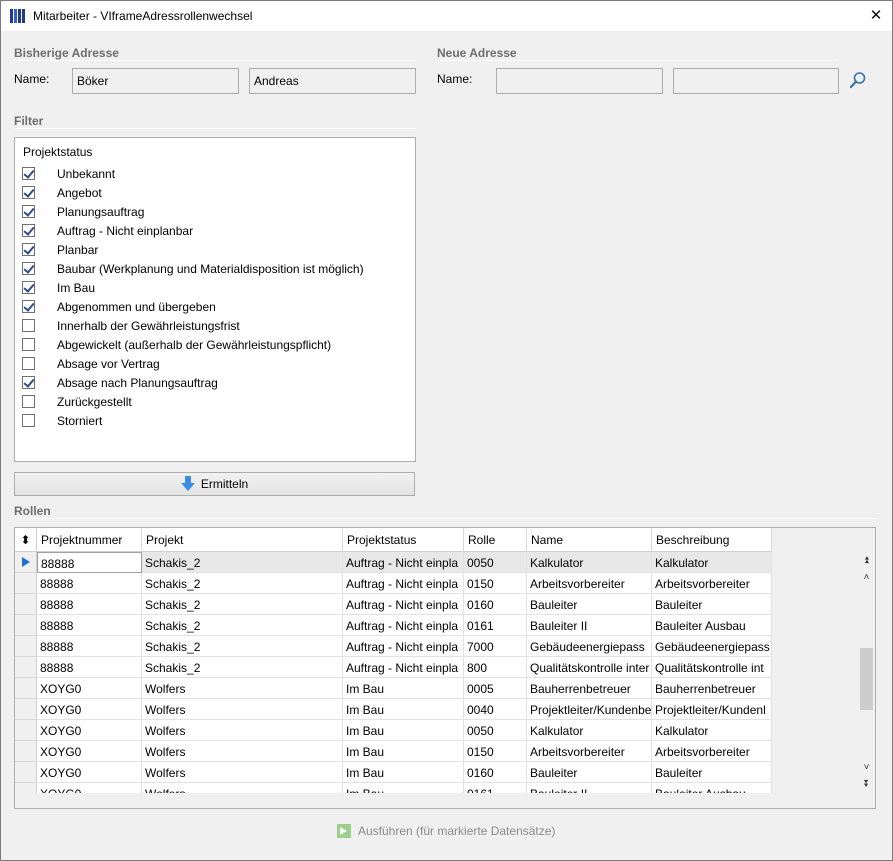 The height and width of the screenshot is (861, 893). What do you see at coordinates (495, 667) in the screenshot?
I see `col-rolle-cell: 800` at bounding box center [495, 667].